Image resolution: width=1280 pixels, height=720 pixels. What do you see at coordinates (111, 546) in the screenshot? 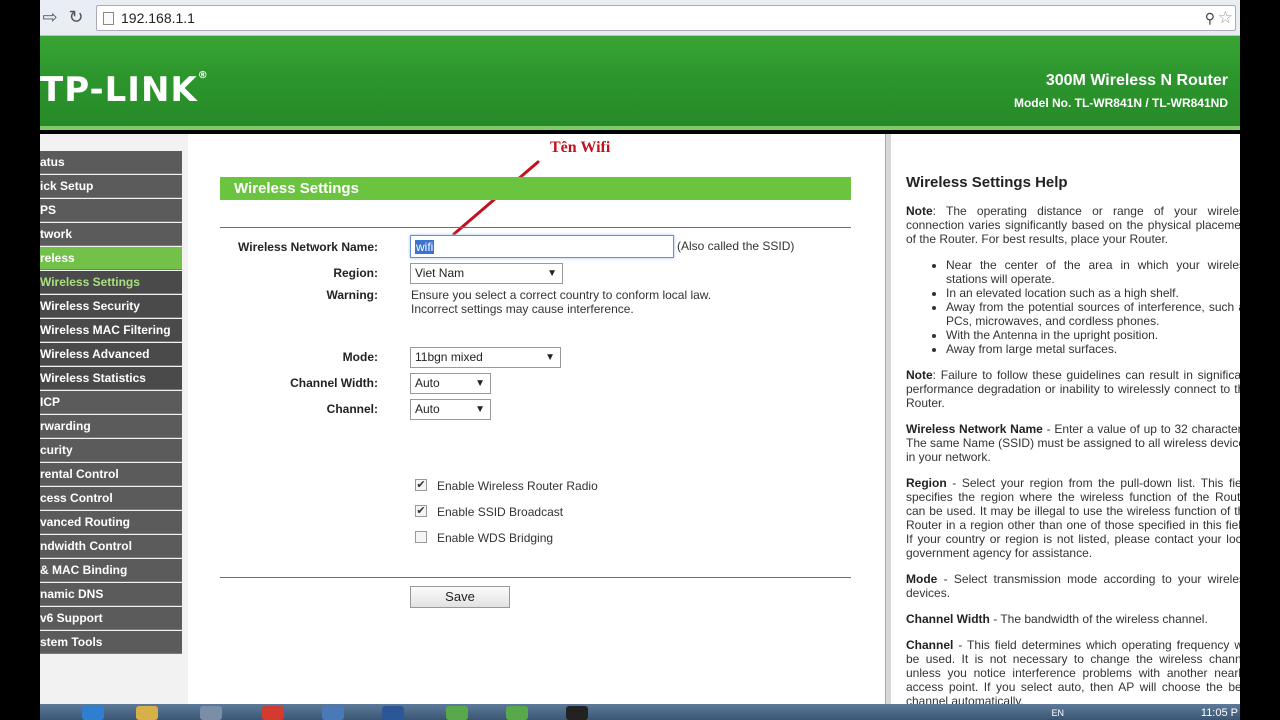
I see `sidebar-item: ndwidth Control` at bounding box center [111, 546].